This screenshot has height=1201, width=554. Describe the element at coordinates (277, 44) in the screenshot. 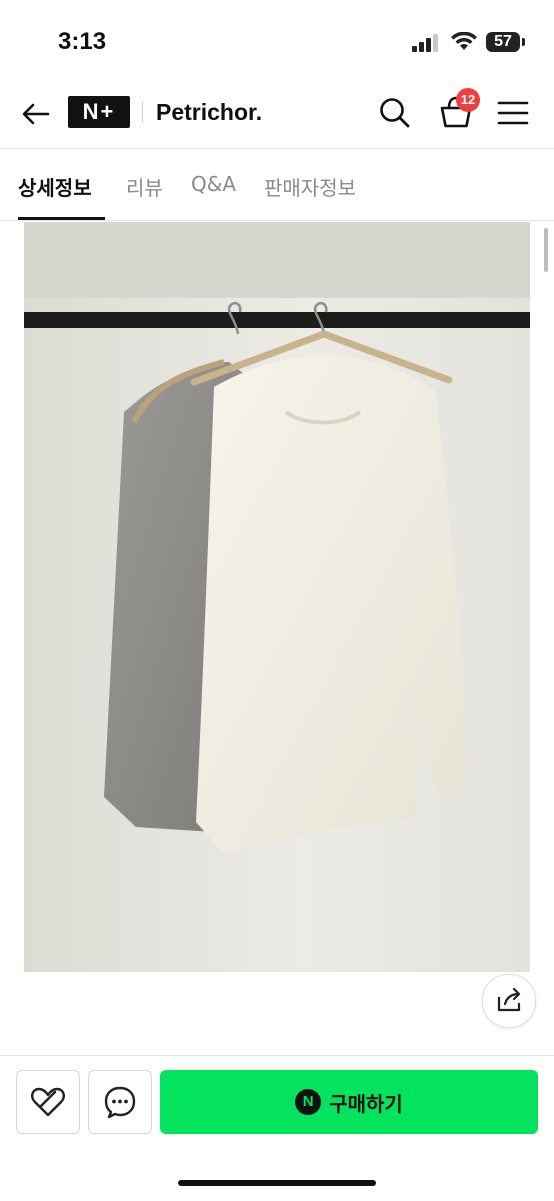

I see `status-bar: 3:13 57` at that location.